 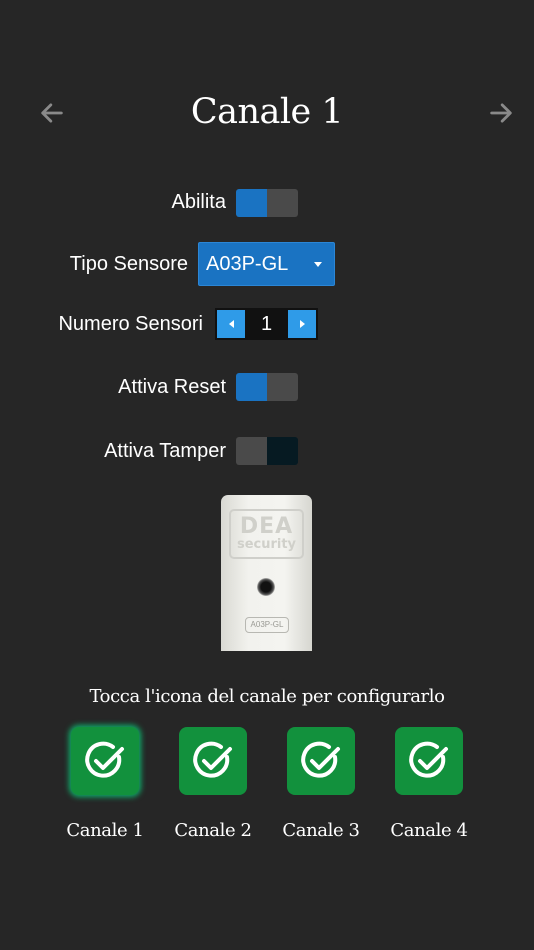 What do you see at coordinates (247, 263) in the screenshot?
I see `sensor-type-value: A03P-GL` at bounding box center [247, 263].